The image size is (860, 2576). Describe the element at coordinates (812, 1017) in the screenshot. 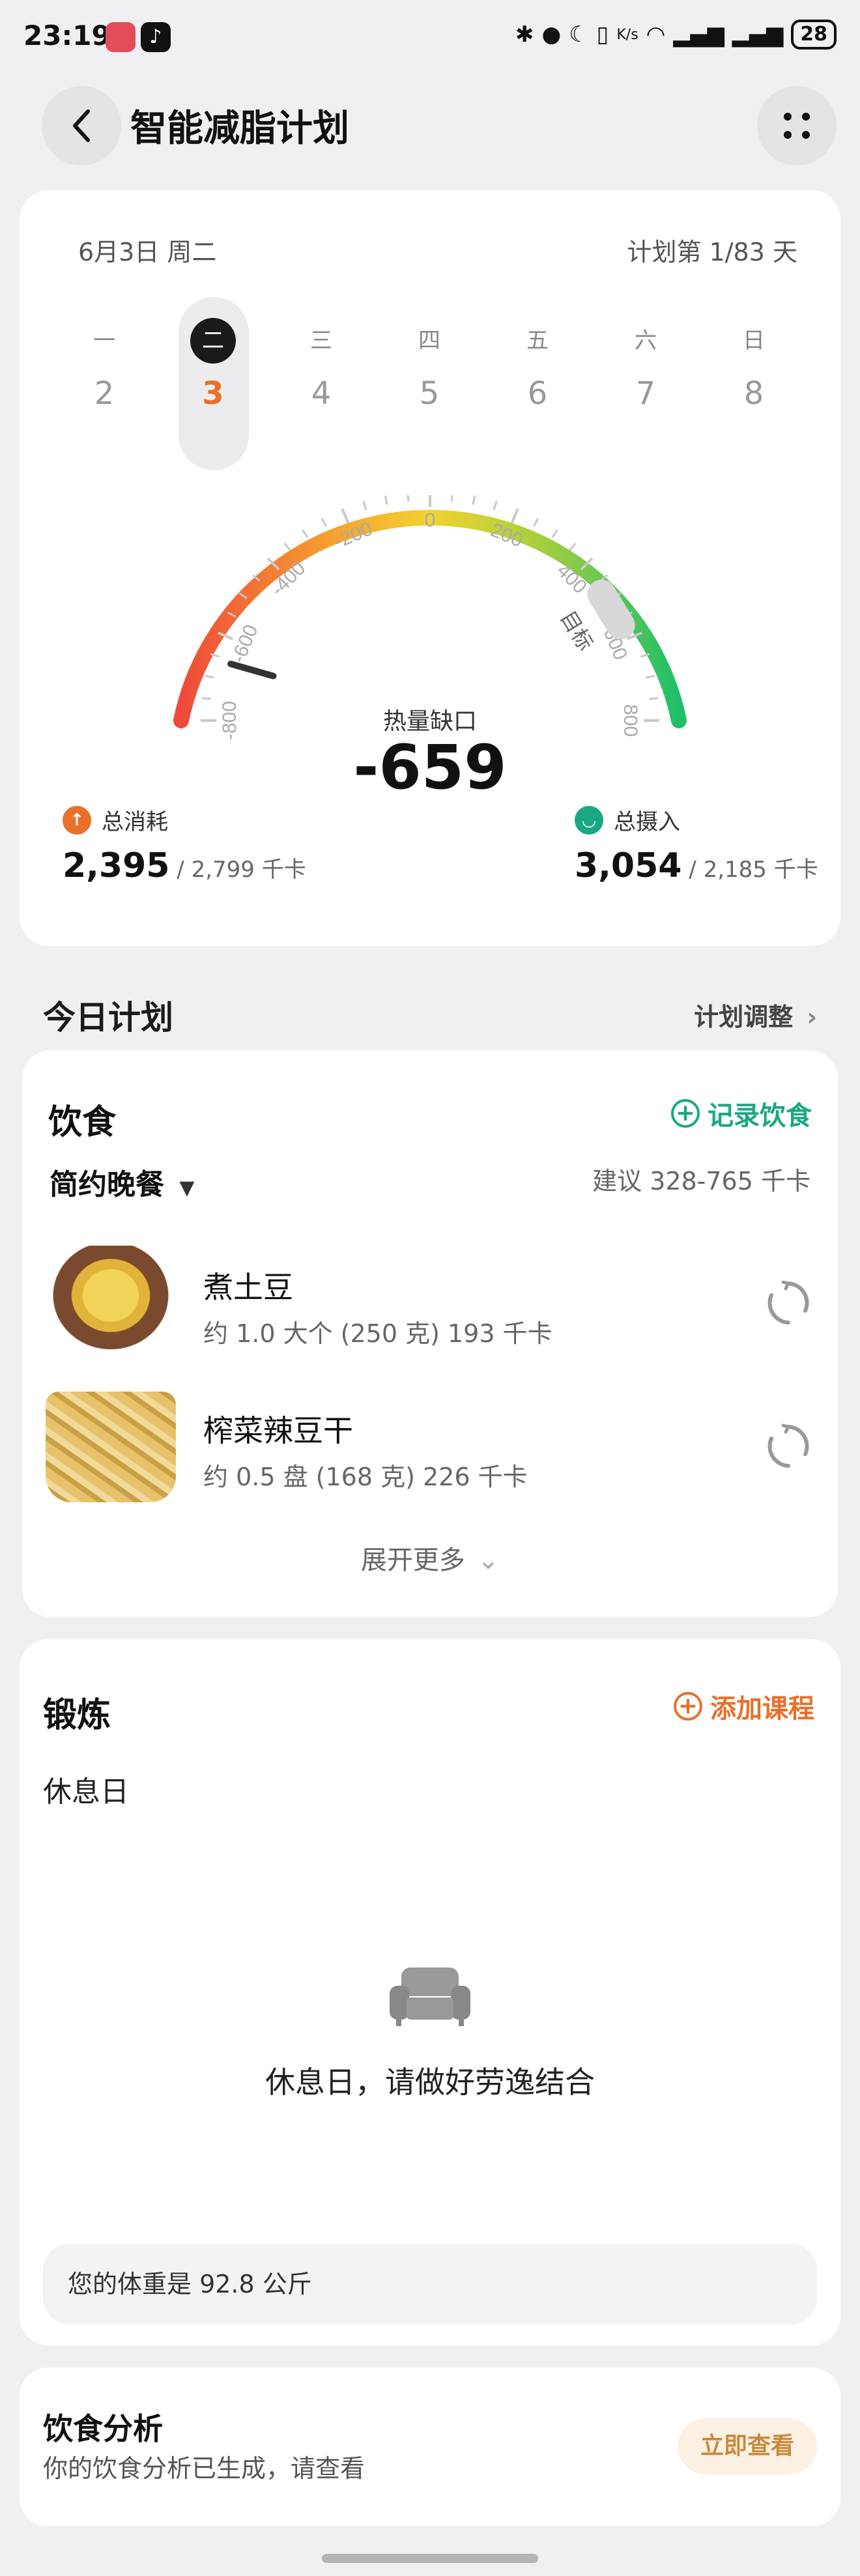

I see `chevron-right-icon: ›` at that location.